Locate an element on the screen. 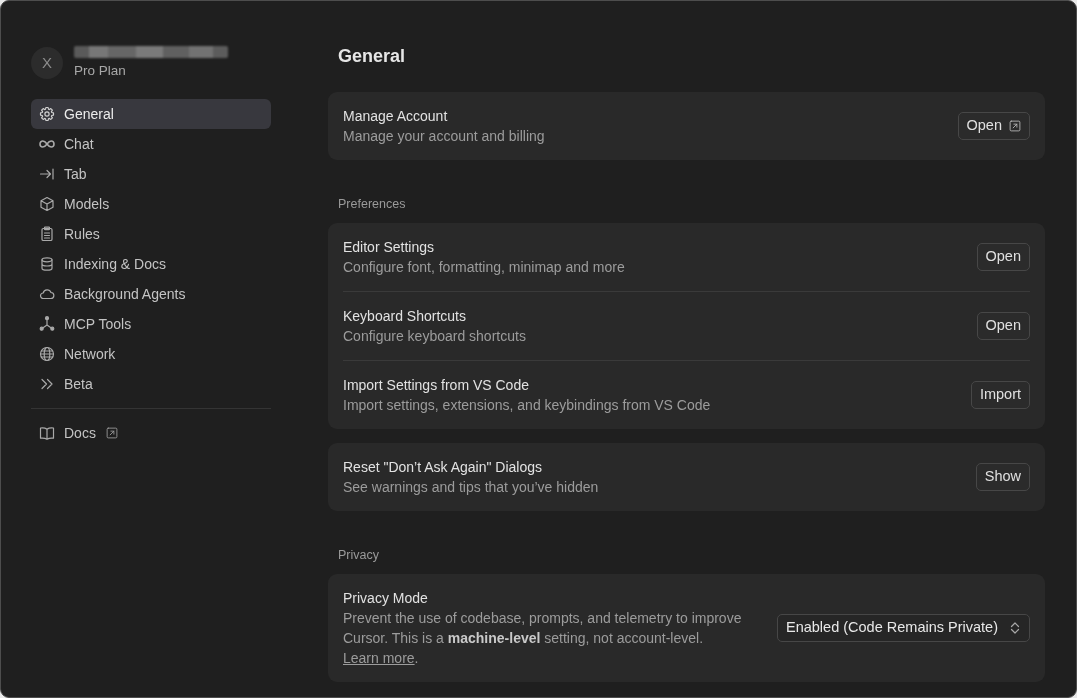 This screenshot has width=1077, height=698. double-chevron-icon is located at coordinates (47, 384).